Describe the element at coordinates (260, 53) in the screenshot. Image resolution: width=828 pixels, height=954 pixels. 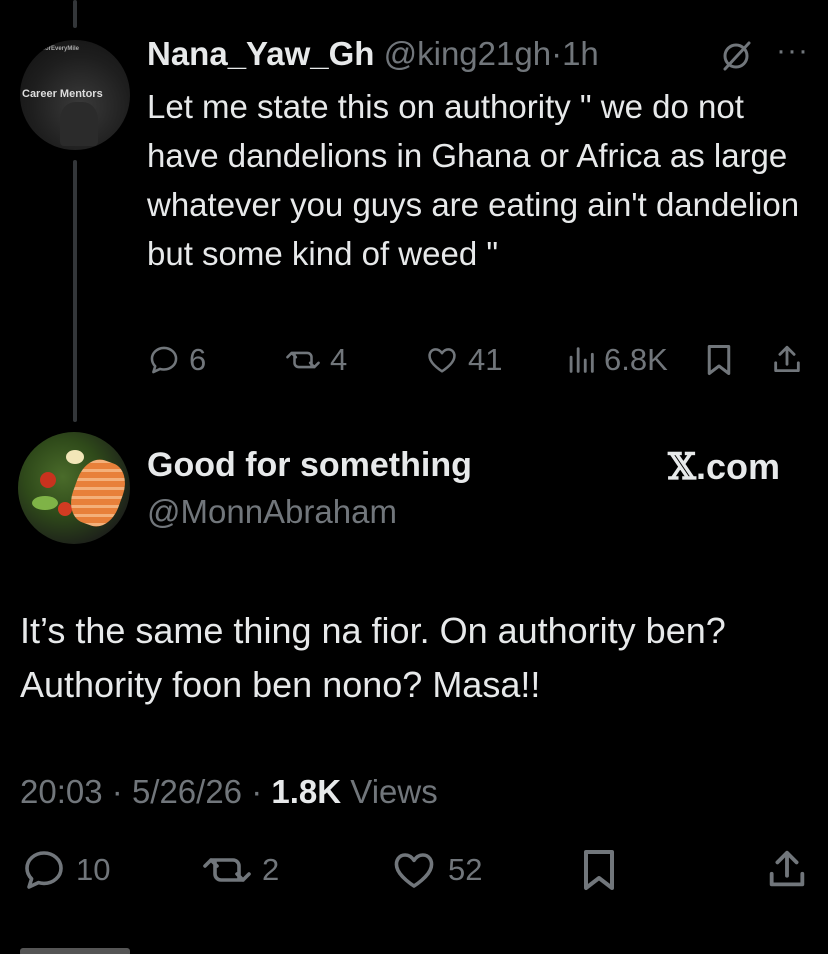
I see `parent-author-name: Nana_Yaw_Gh` at that location.